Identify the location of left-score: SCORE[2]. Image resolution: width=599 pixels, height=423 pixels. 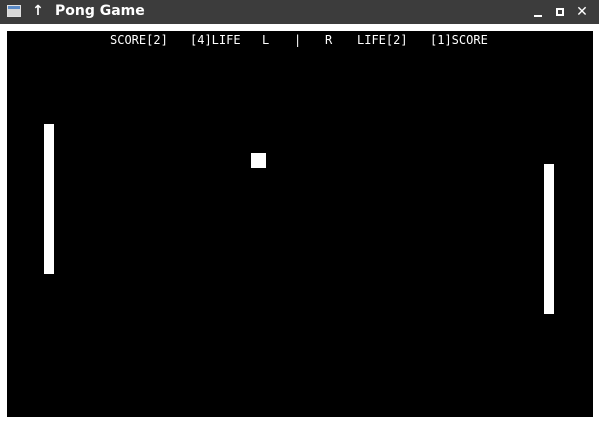
(139, 40).